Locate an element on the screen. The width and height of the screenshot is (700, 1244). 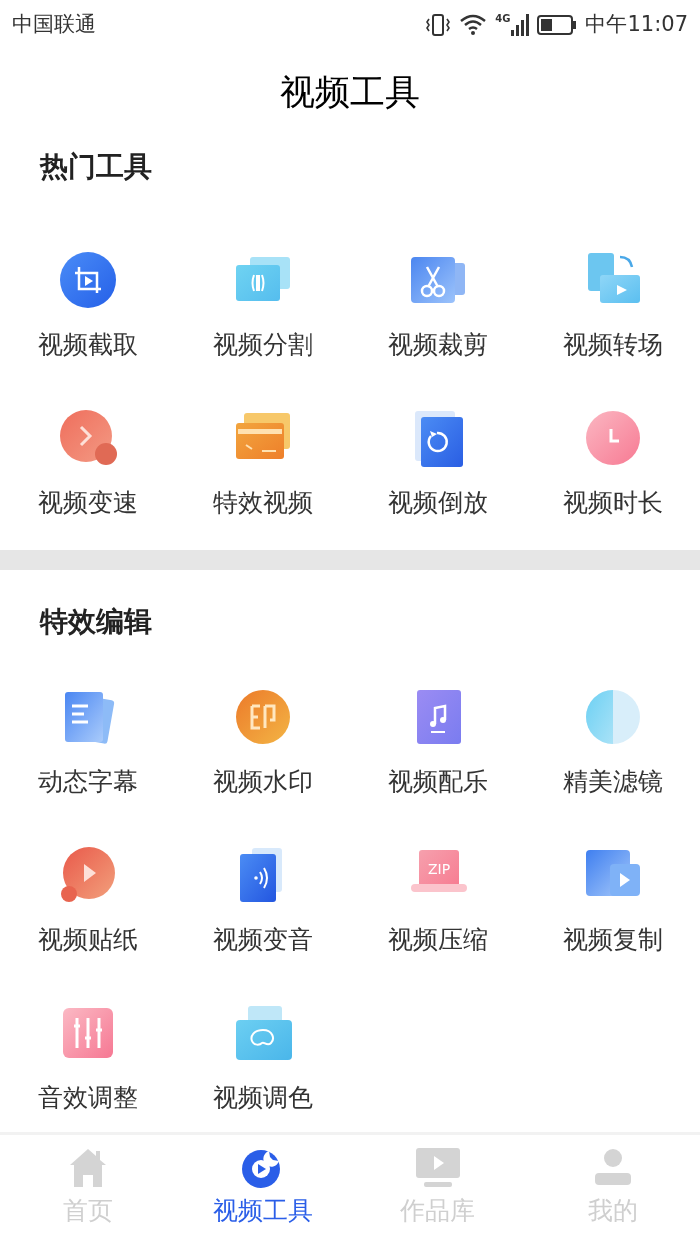
tool-label: 音效调整 is located at coordinates (87, 1098).